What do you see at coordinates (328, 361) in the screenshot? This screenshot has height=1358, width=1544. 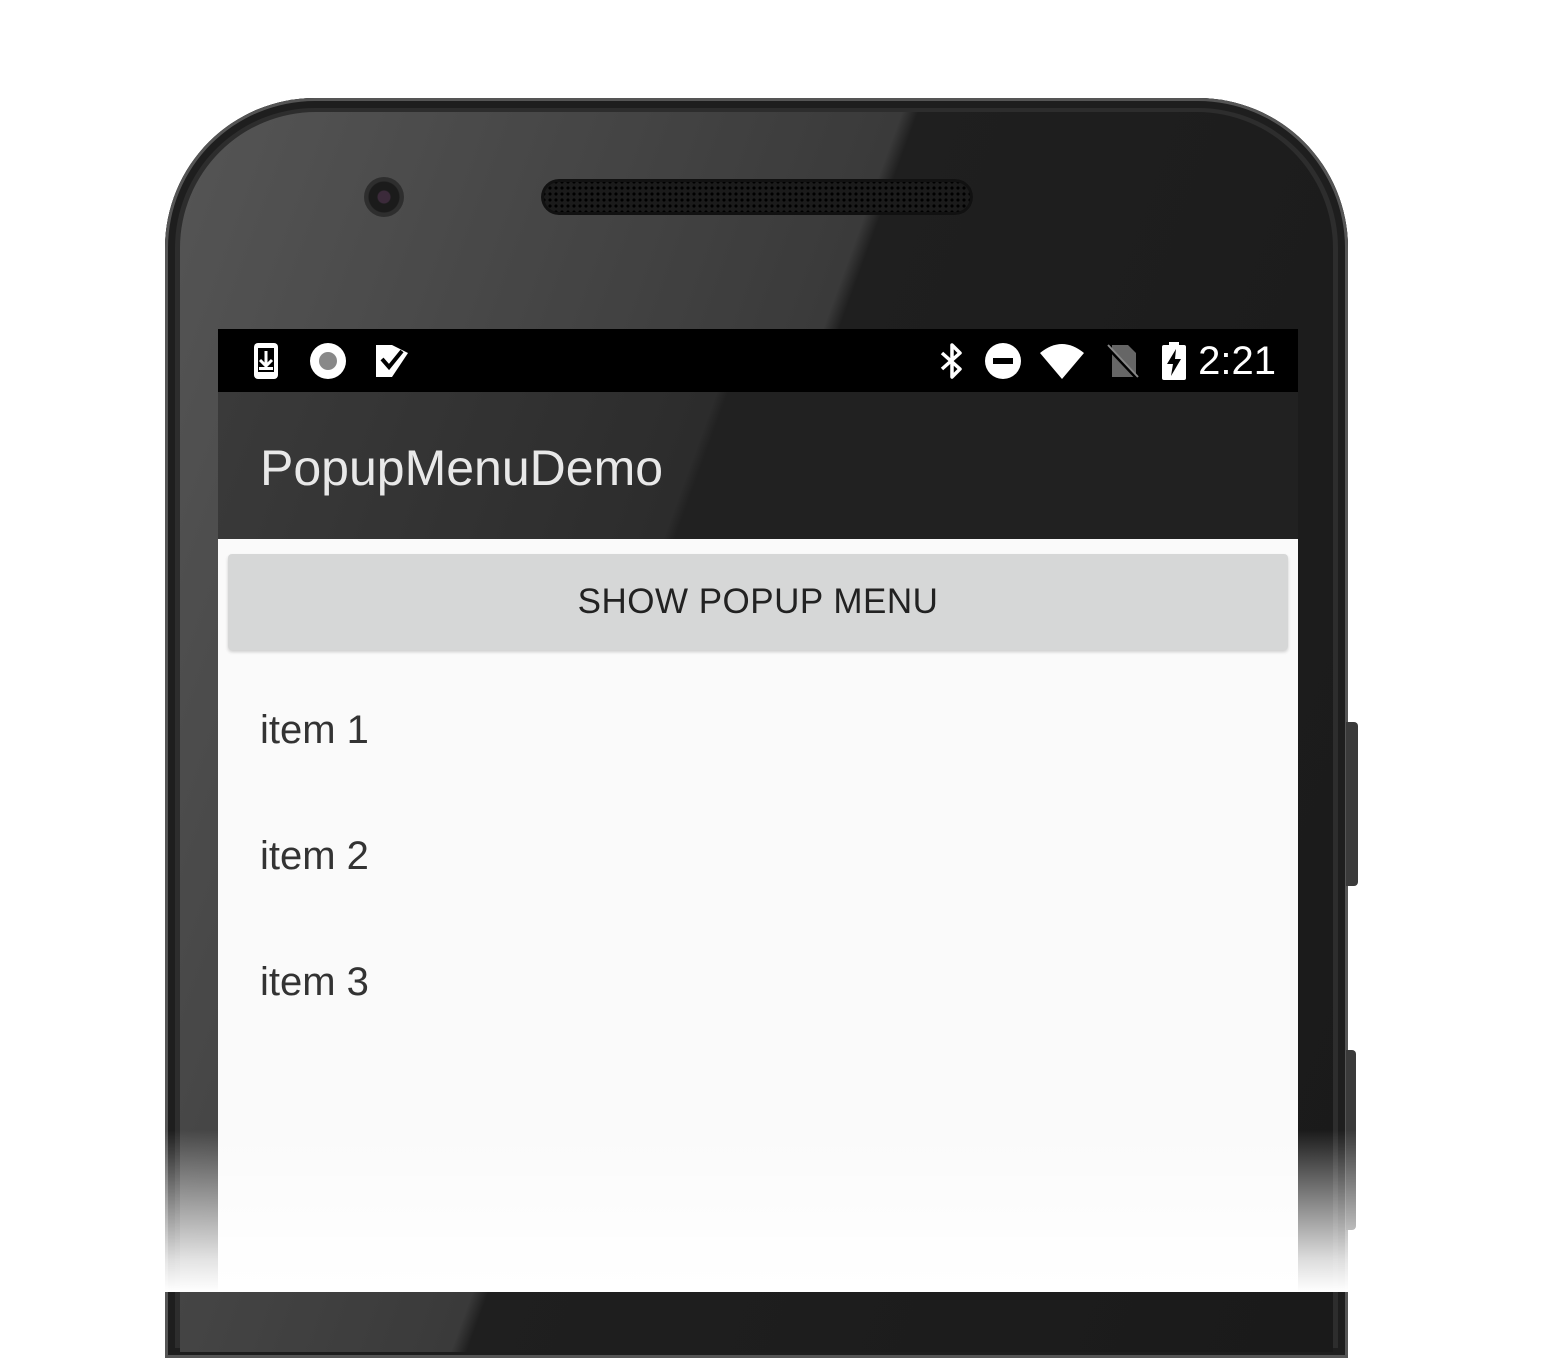 I see `record-icon` at bounding box center [328, 361].